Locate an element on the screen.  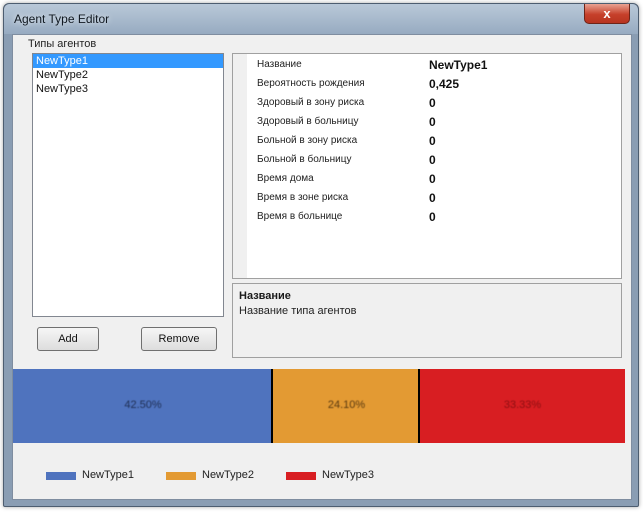
property-description-panel: Название Название типа агентов is located at coordinates (427, 320).